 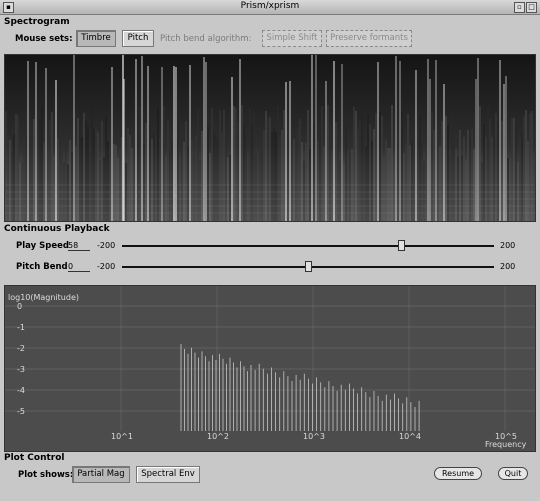 What do you see at coordinates (21, 327) in the screenshot?
I see `y-tick-label: -1` at bounding box center [21, 327].